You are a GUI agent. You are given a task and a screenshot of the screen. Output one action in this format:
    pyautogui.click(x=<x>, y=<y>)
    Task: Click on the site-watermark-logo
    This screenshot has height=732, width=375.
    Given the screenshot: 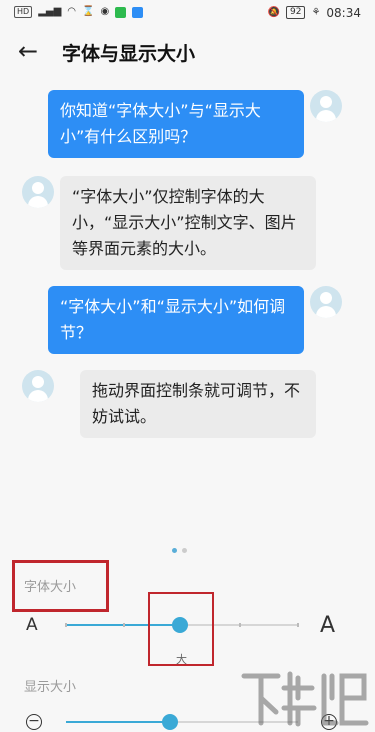 What is the action you would take?
    pyautogui.click(x=305, y=699)
    